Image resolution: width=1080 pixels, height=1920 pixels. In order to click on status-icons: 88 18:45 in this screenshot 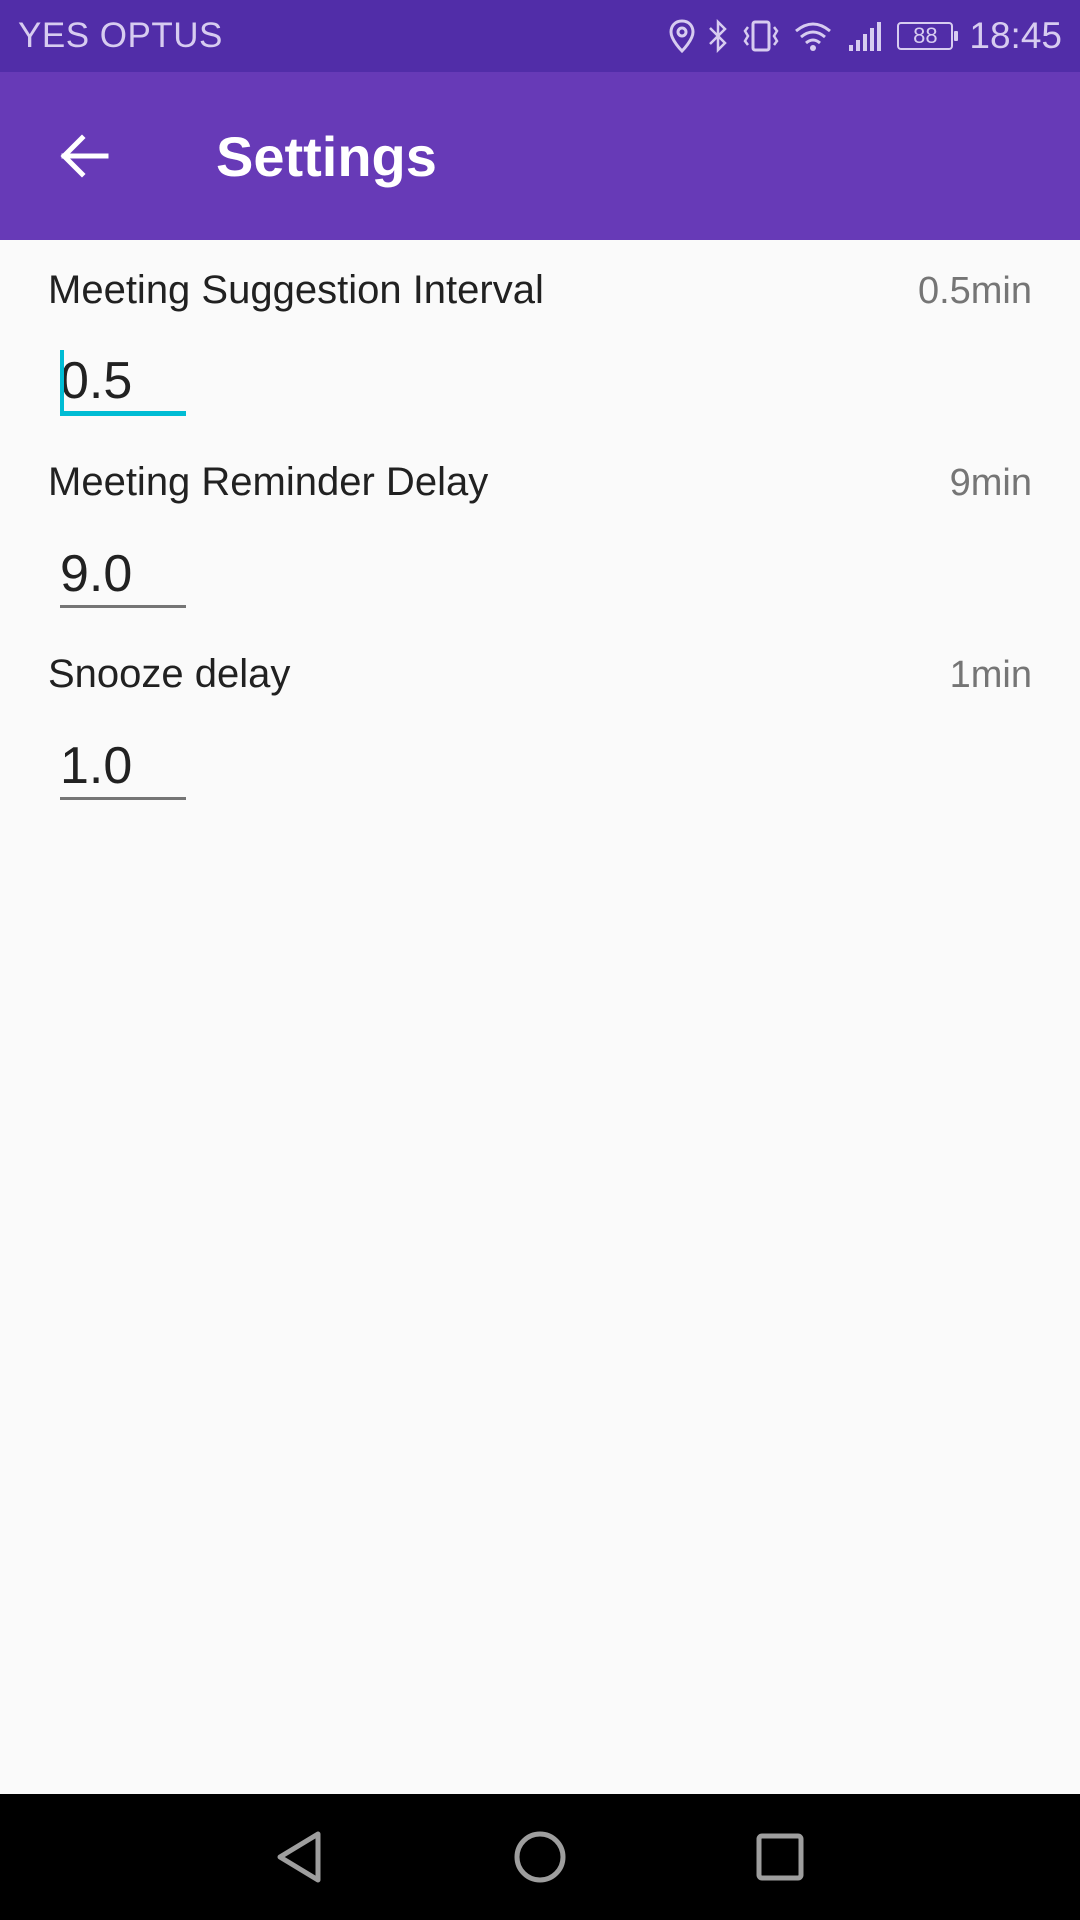, I will do `click(865, 36)`.